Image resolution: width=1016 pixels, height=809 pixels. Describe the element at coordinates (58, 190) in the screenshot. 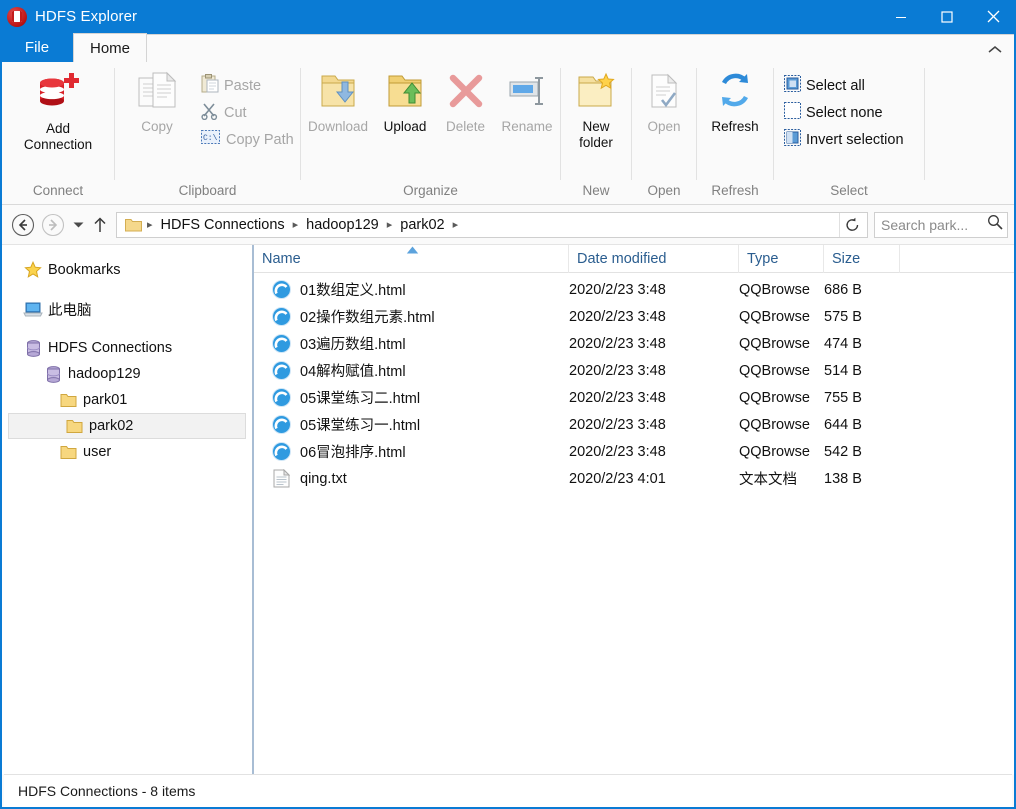

I see `ribbon-group-label-connect: Connect` at that location.